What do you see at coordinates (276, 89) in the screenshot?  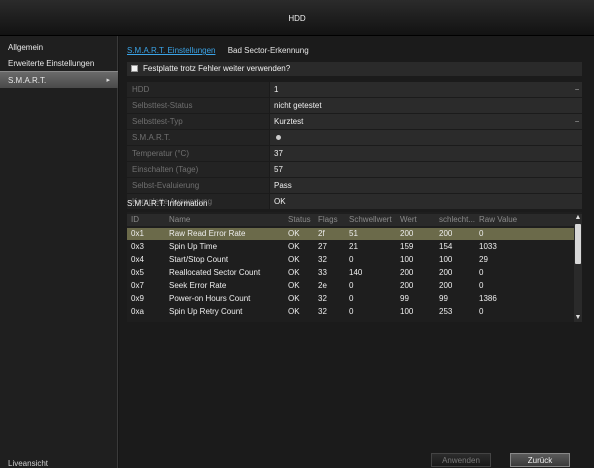 I see `info-value: 1` at bounding box center [276, 89].